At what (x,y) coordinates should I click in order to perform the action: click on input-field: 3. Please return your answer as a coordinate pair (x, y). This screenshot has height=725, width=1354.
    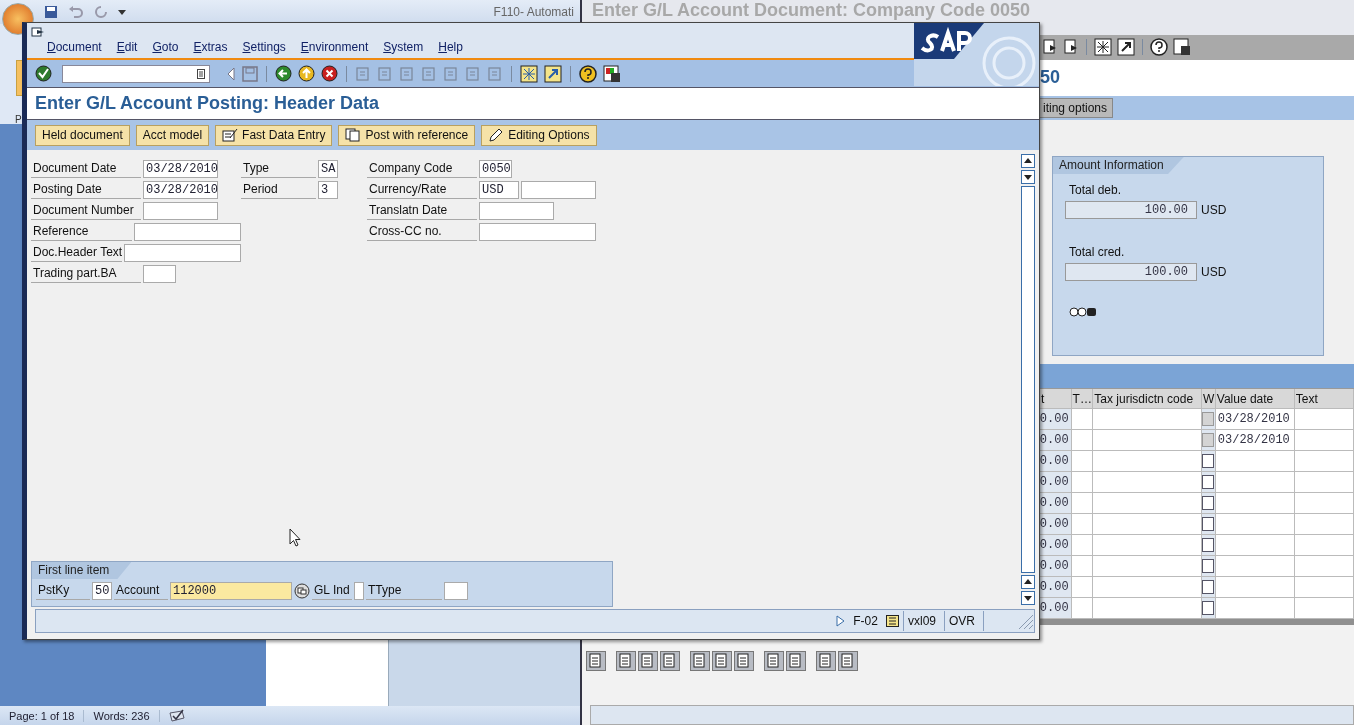
    Looking at the image, I should click on (328, 190).